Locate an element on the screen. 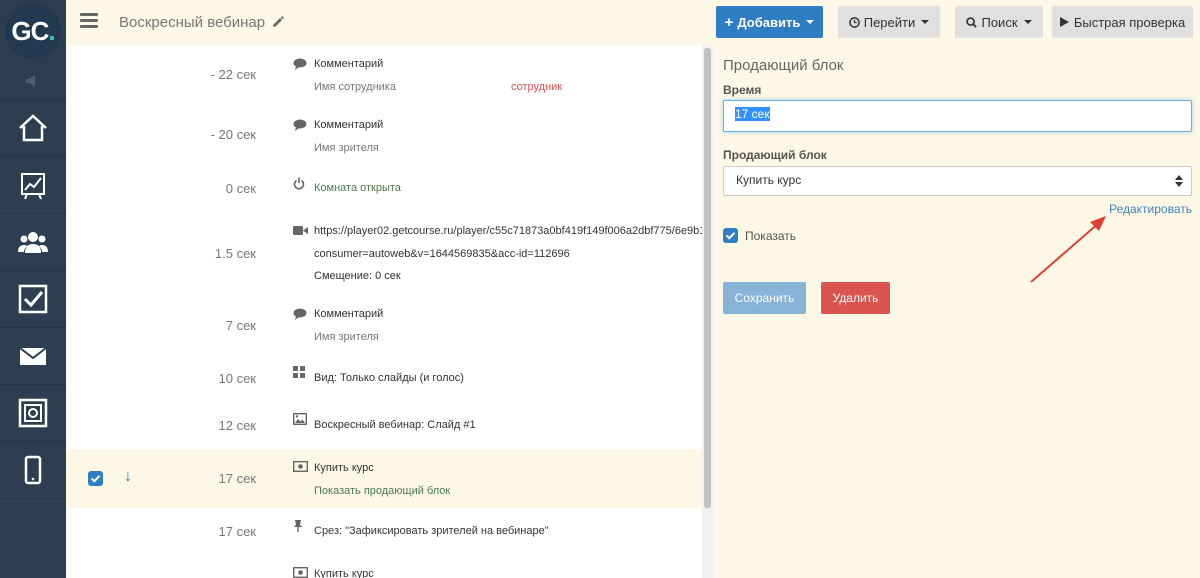 This screenshot has height=578, width=1200. time-label: Время is located at coordinates (742, 90).